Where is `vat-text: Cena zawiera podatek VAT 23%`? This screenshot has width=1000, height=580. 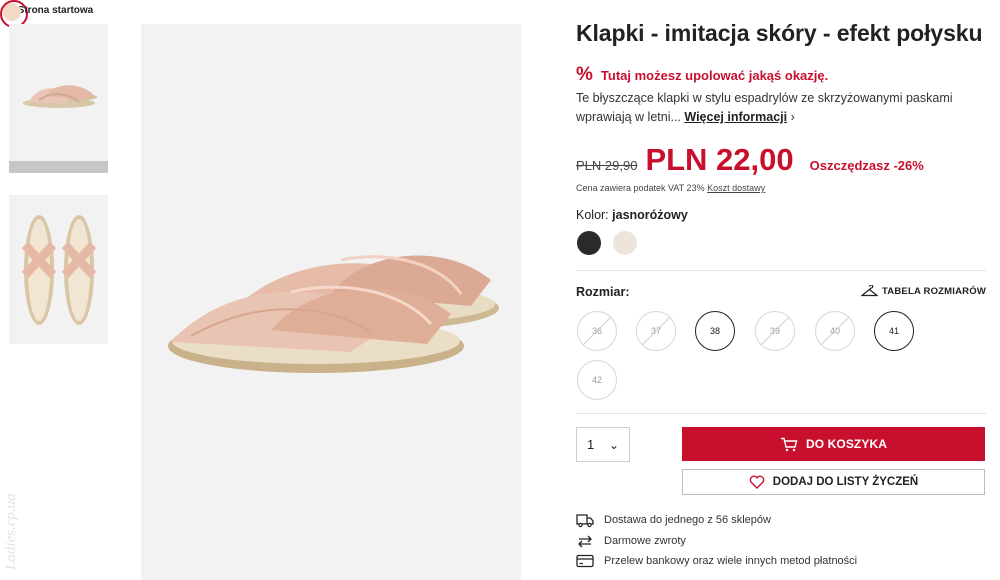
vat-text: Cena zawiera podatek VAT 23% is located at coordinates (640, 188).